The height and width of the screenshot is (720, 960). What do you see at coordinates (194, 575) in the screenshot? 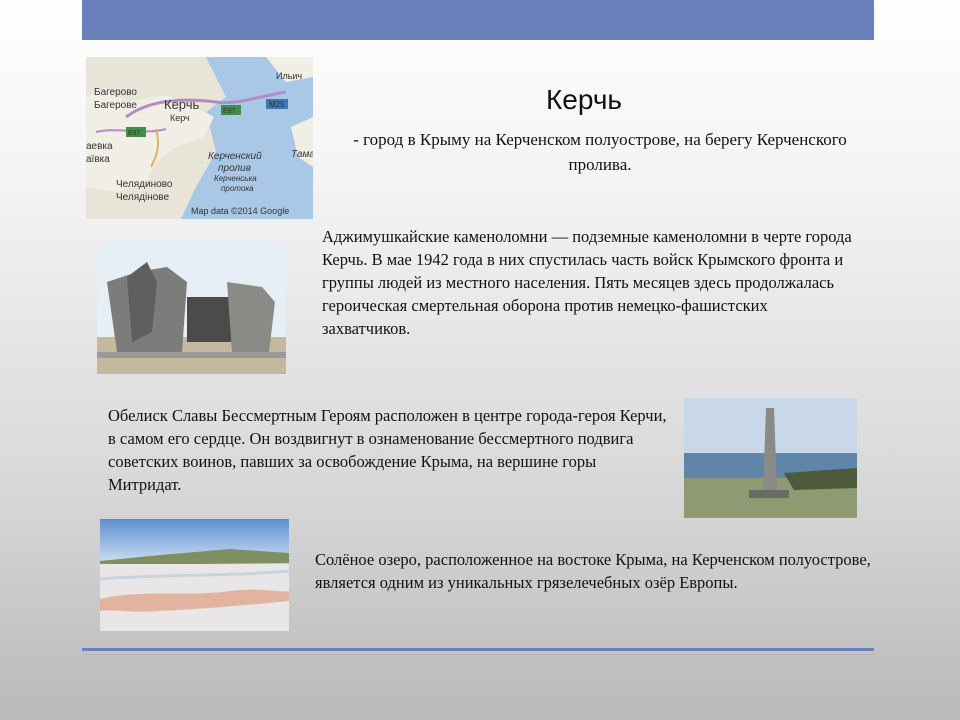
I see `salt-lake-photo` at bounding box center [194, 575].